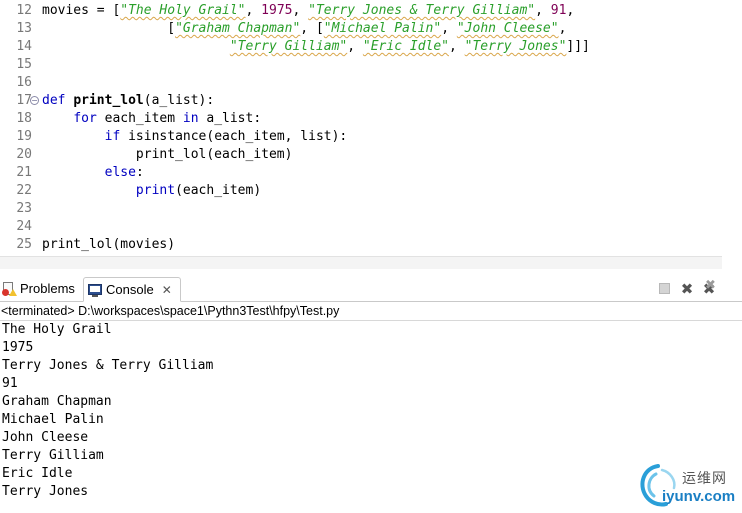 The image size is (742, 513). Describe the element at coordinates (57, 329) in the screenshot. I see `console-output-line: The Holy Grail` at that location.